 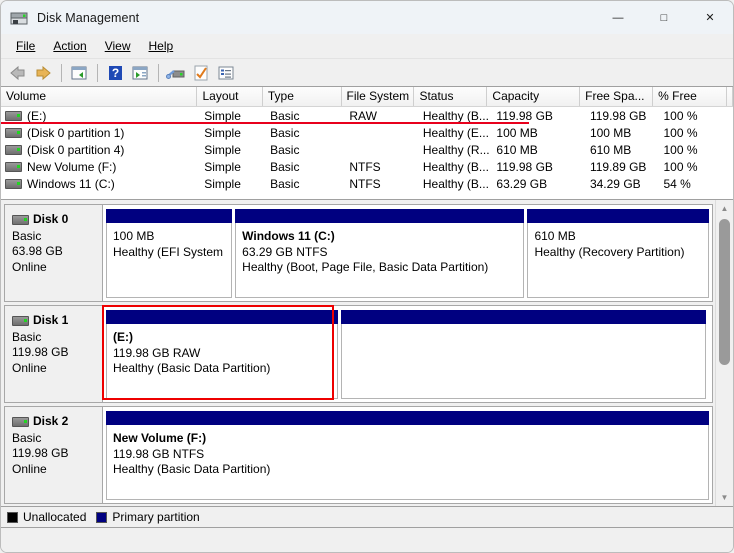 I want to click on menu-help-label: Help, so click(x=161, y=46).